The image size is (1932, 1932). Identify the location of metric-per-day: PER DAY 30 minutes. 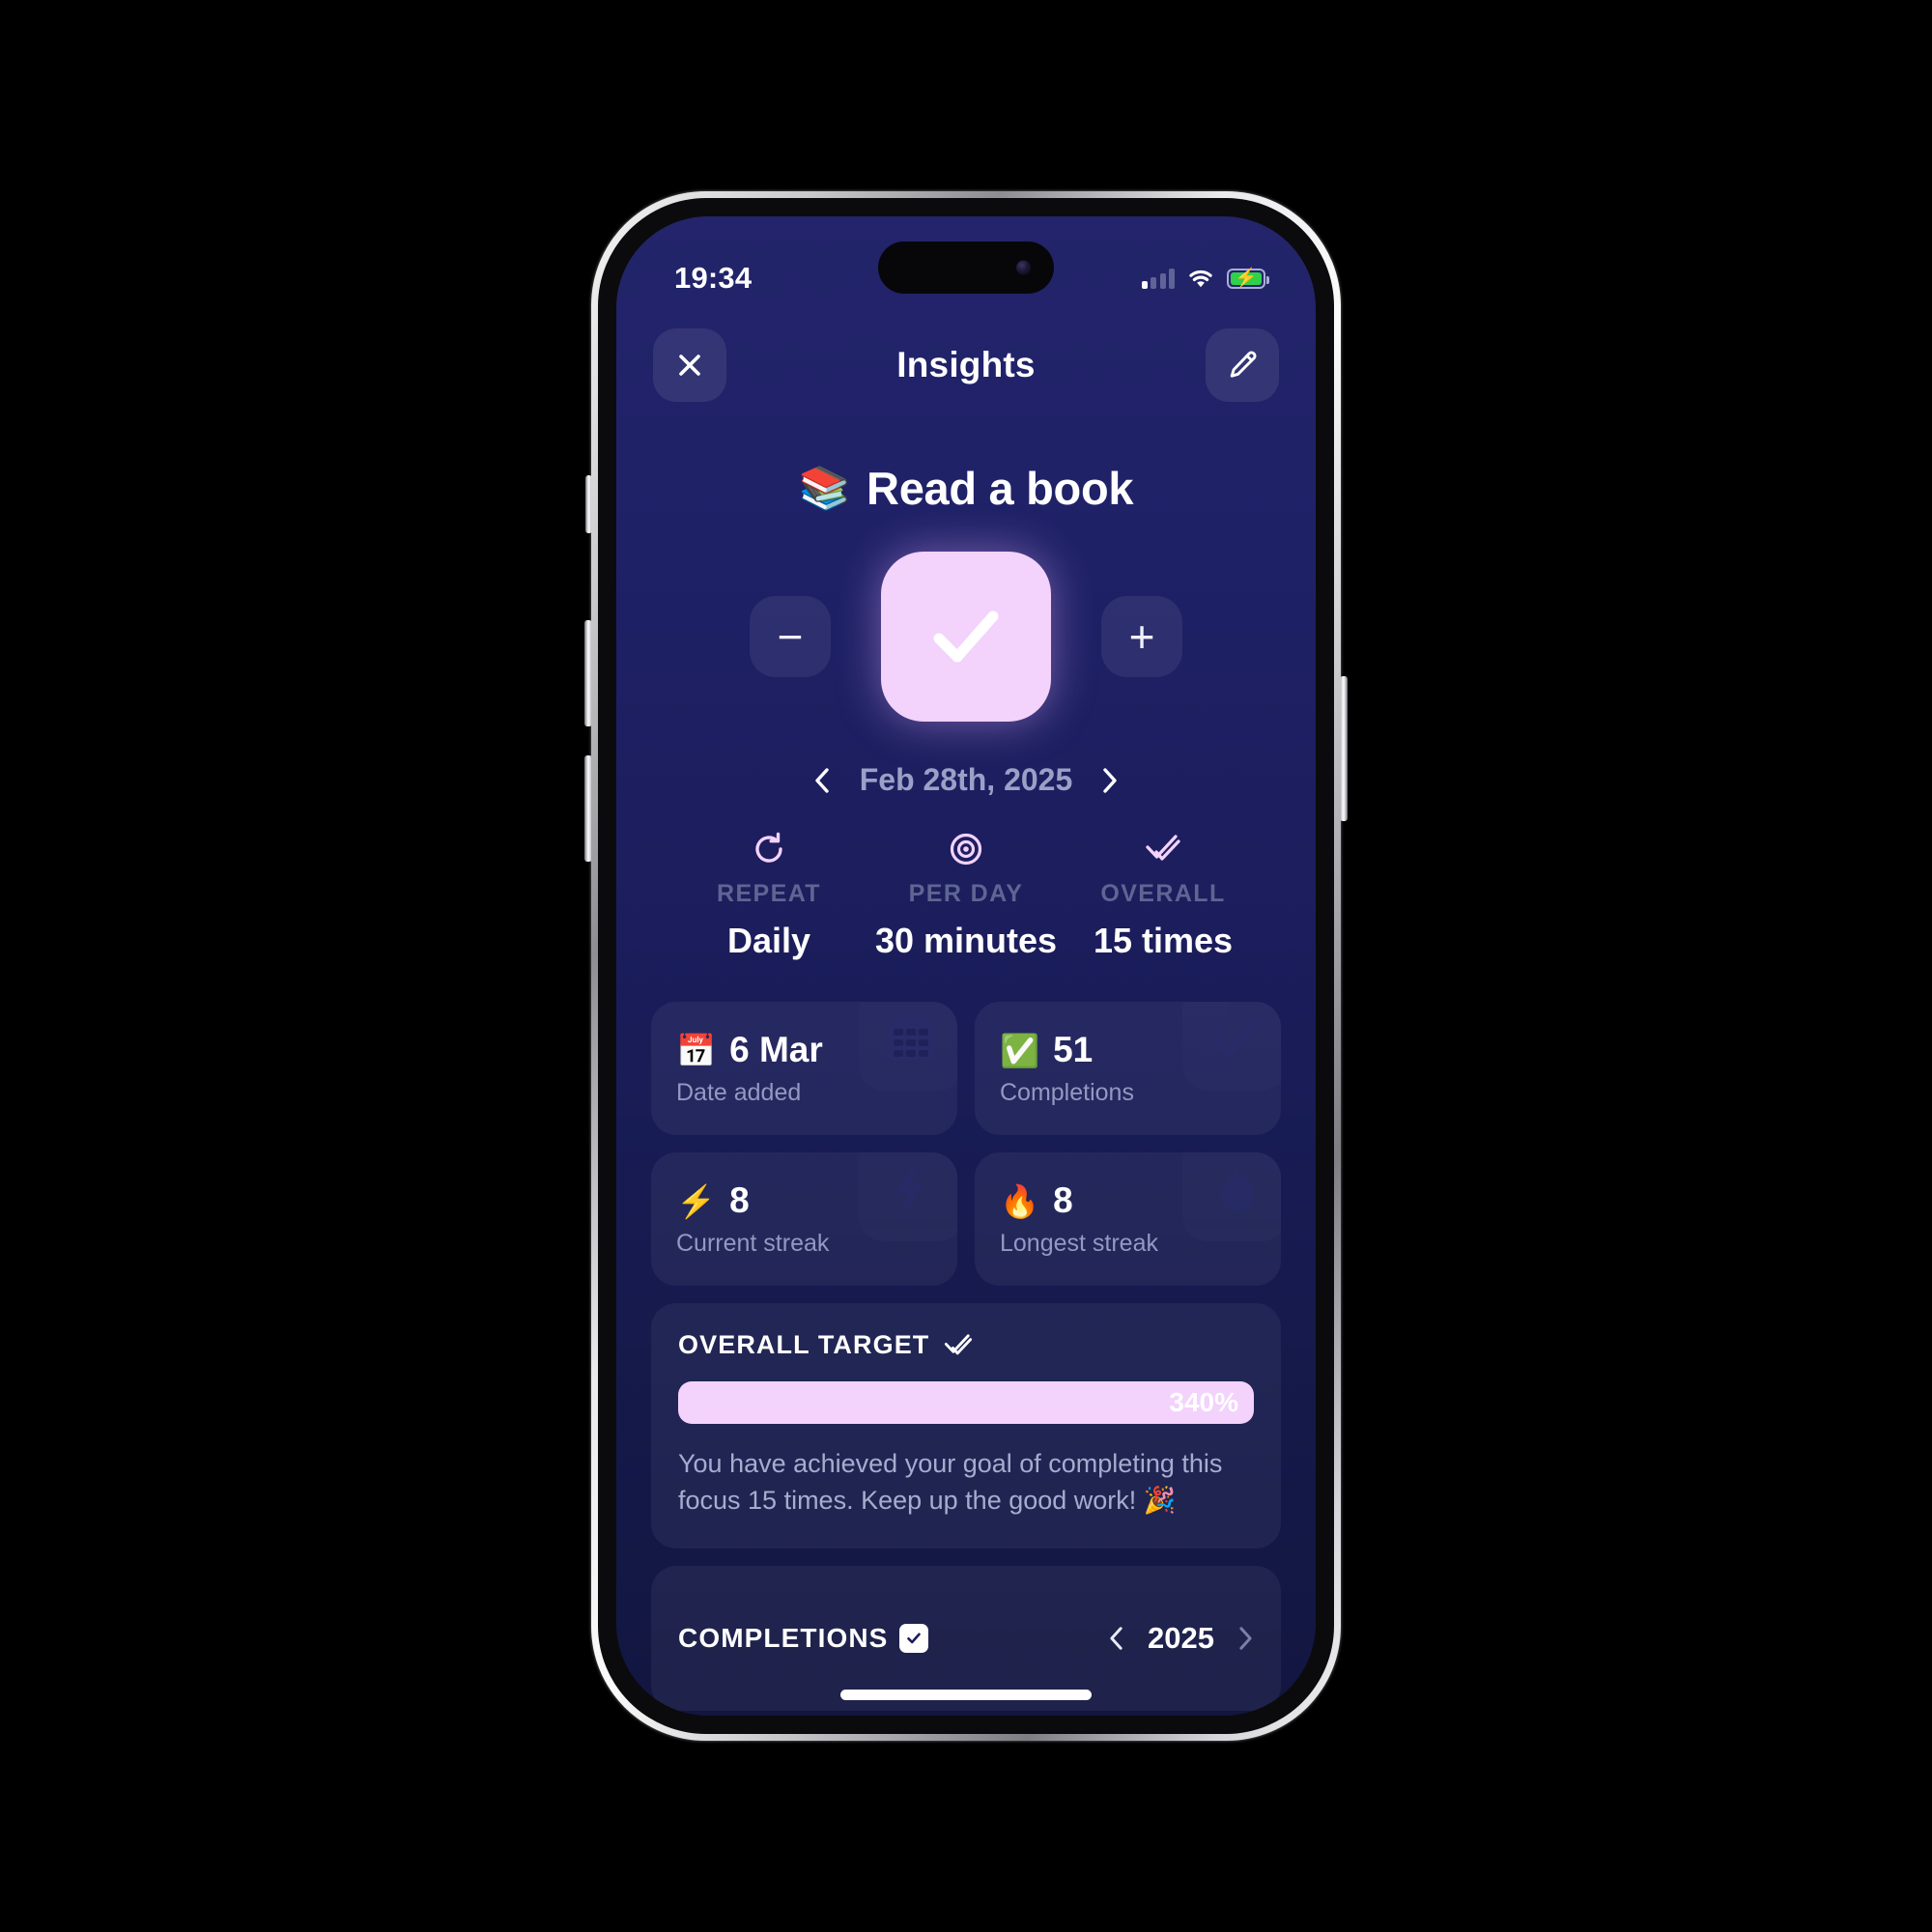
(966, 894).